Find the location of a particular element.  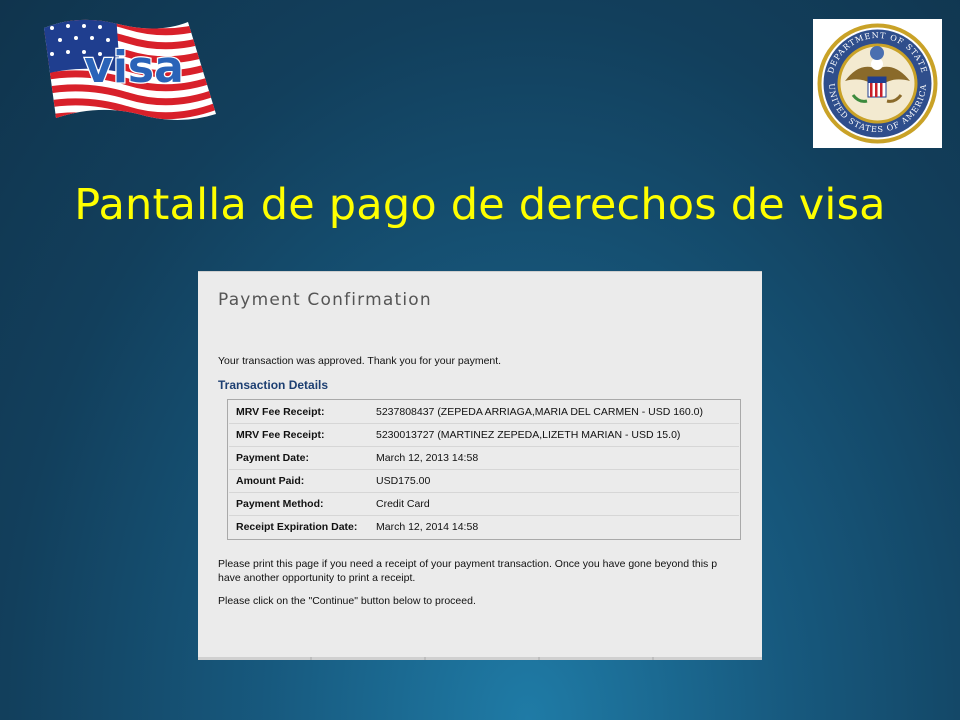

row-label: Payment Date: is located at coordinates (272, 458).